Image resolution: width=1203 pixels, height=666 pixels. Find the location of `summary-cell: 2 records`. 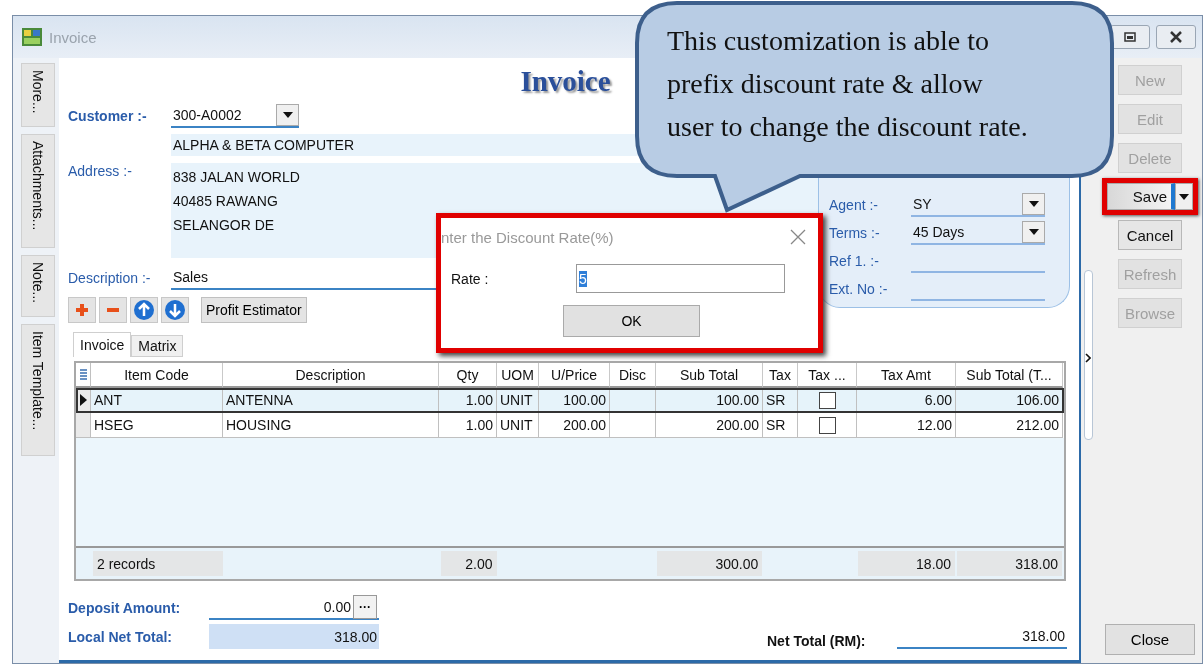

summary-cell: 2 records is located at coordinates (158, 563).